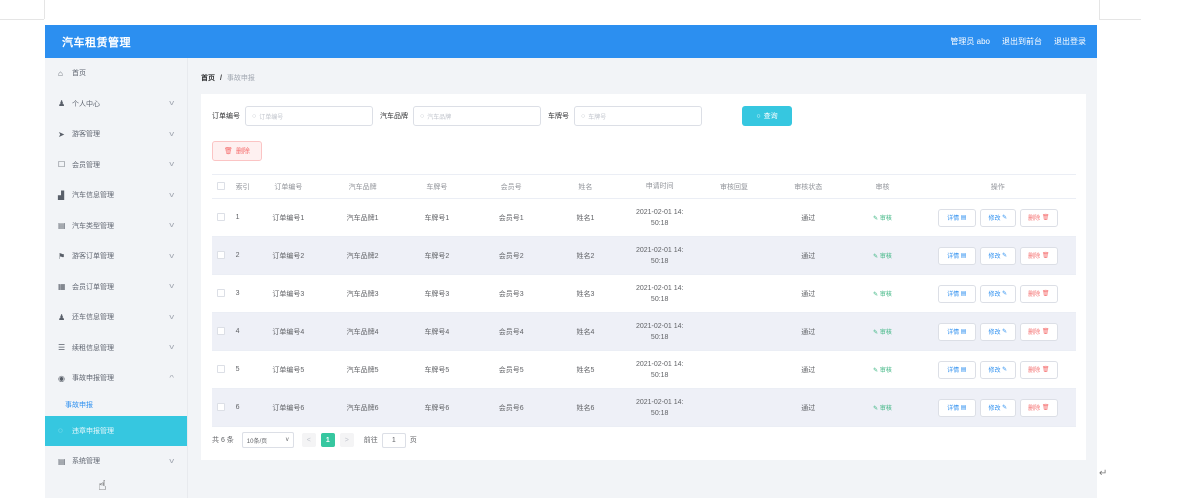  What do you see at coordinates (585, 187) in the screenshot?
I see `column-header: 姓名` at bounding box center [585, 187].